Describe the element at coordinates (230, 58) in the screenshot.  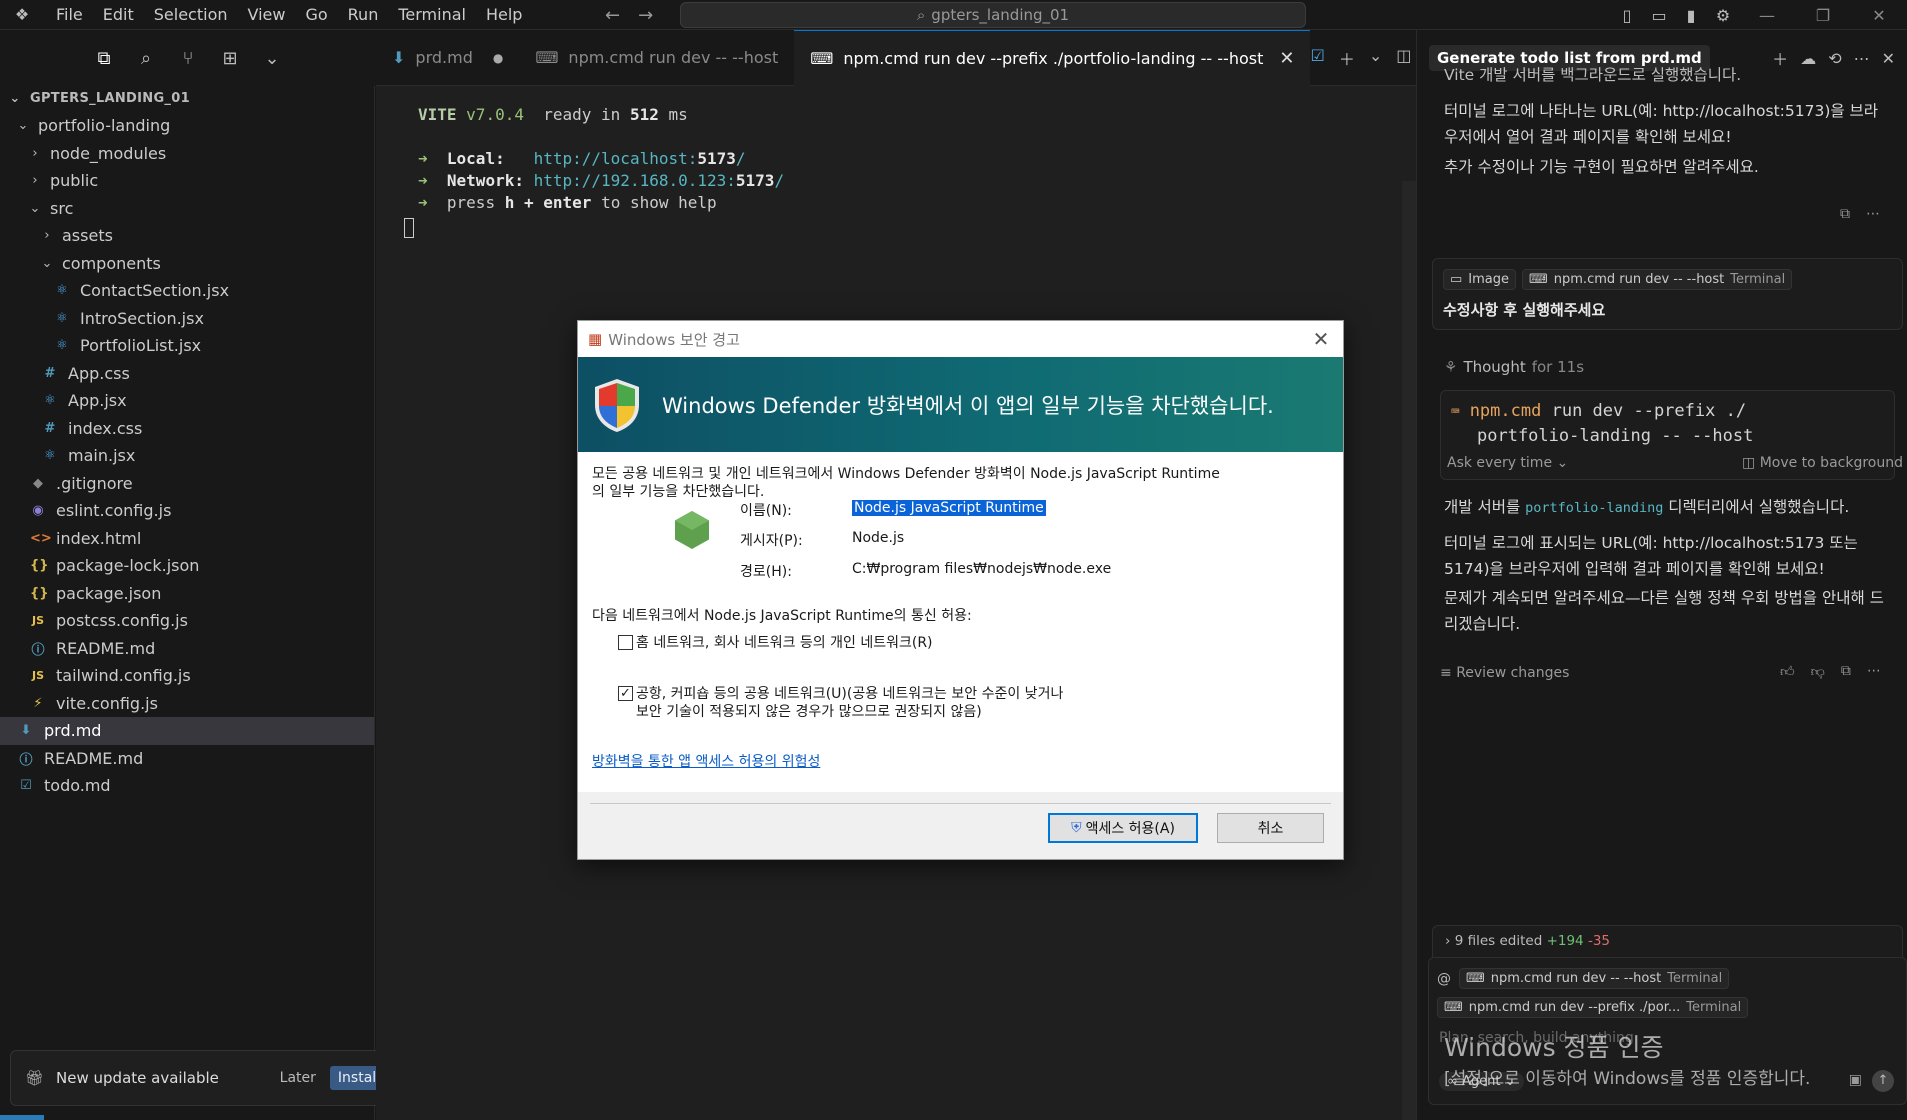
I see `extensions-icon: ⊞` at that location.